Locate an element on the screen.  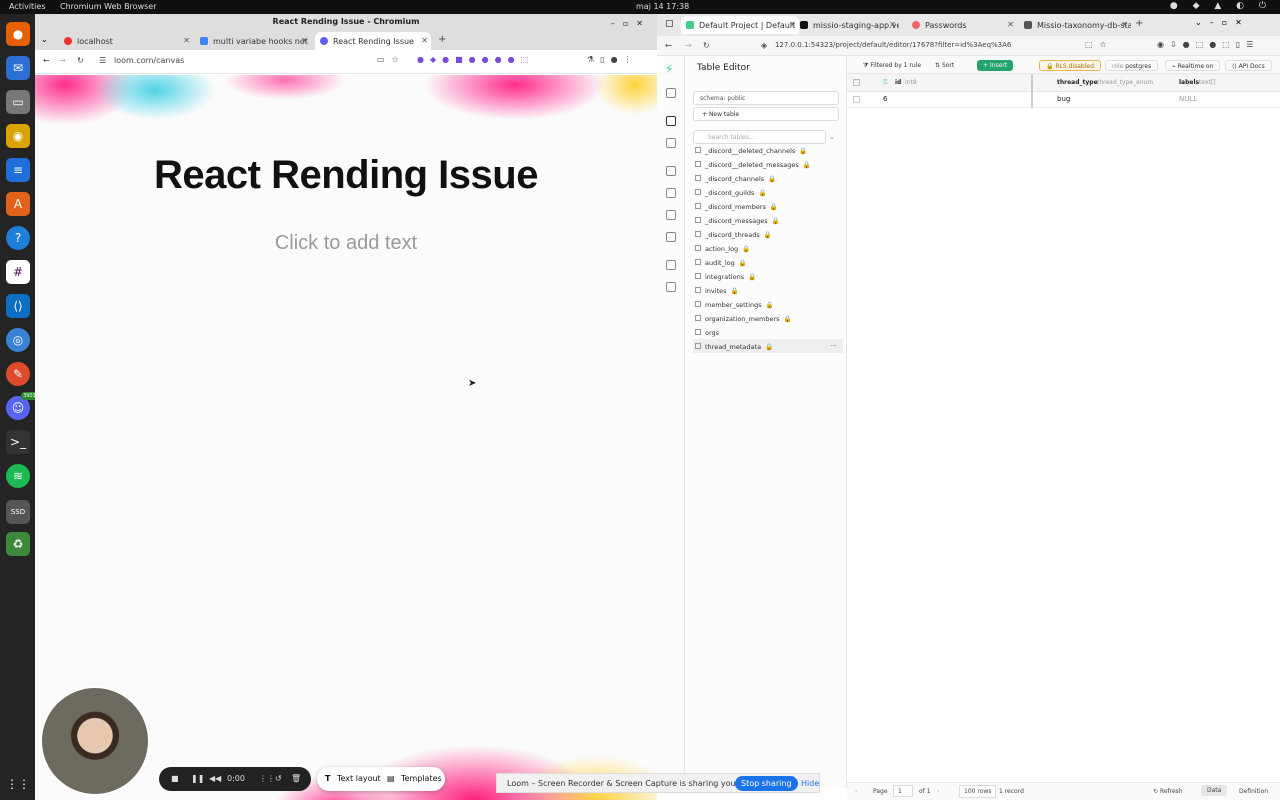
table-item: member_settings 🔒 is located at coordinates (768, 304).